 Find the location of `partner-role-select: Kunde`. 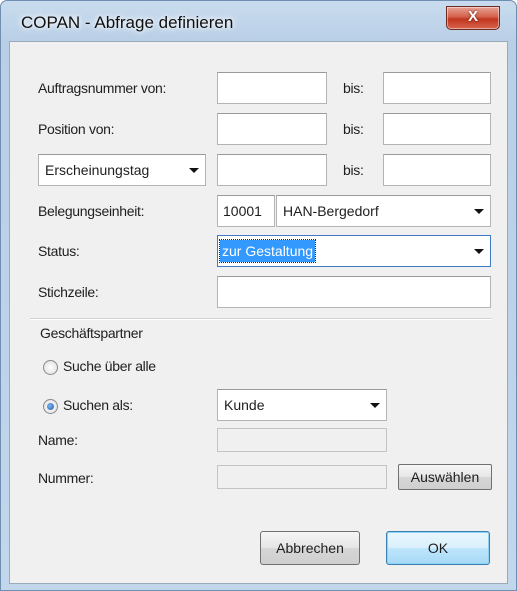

partner-role-select: Kunde is located at coordinates (302, 405).